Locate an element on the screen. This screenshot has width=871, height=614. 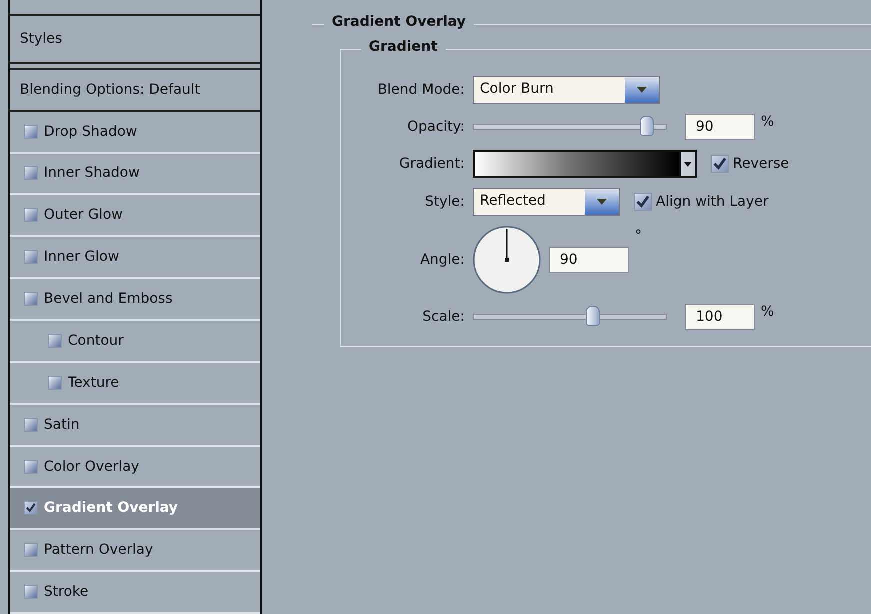
style-item: Inner Shadow is located at coordinates (135, 175).